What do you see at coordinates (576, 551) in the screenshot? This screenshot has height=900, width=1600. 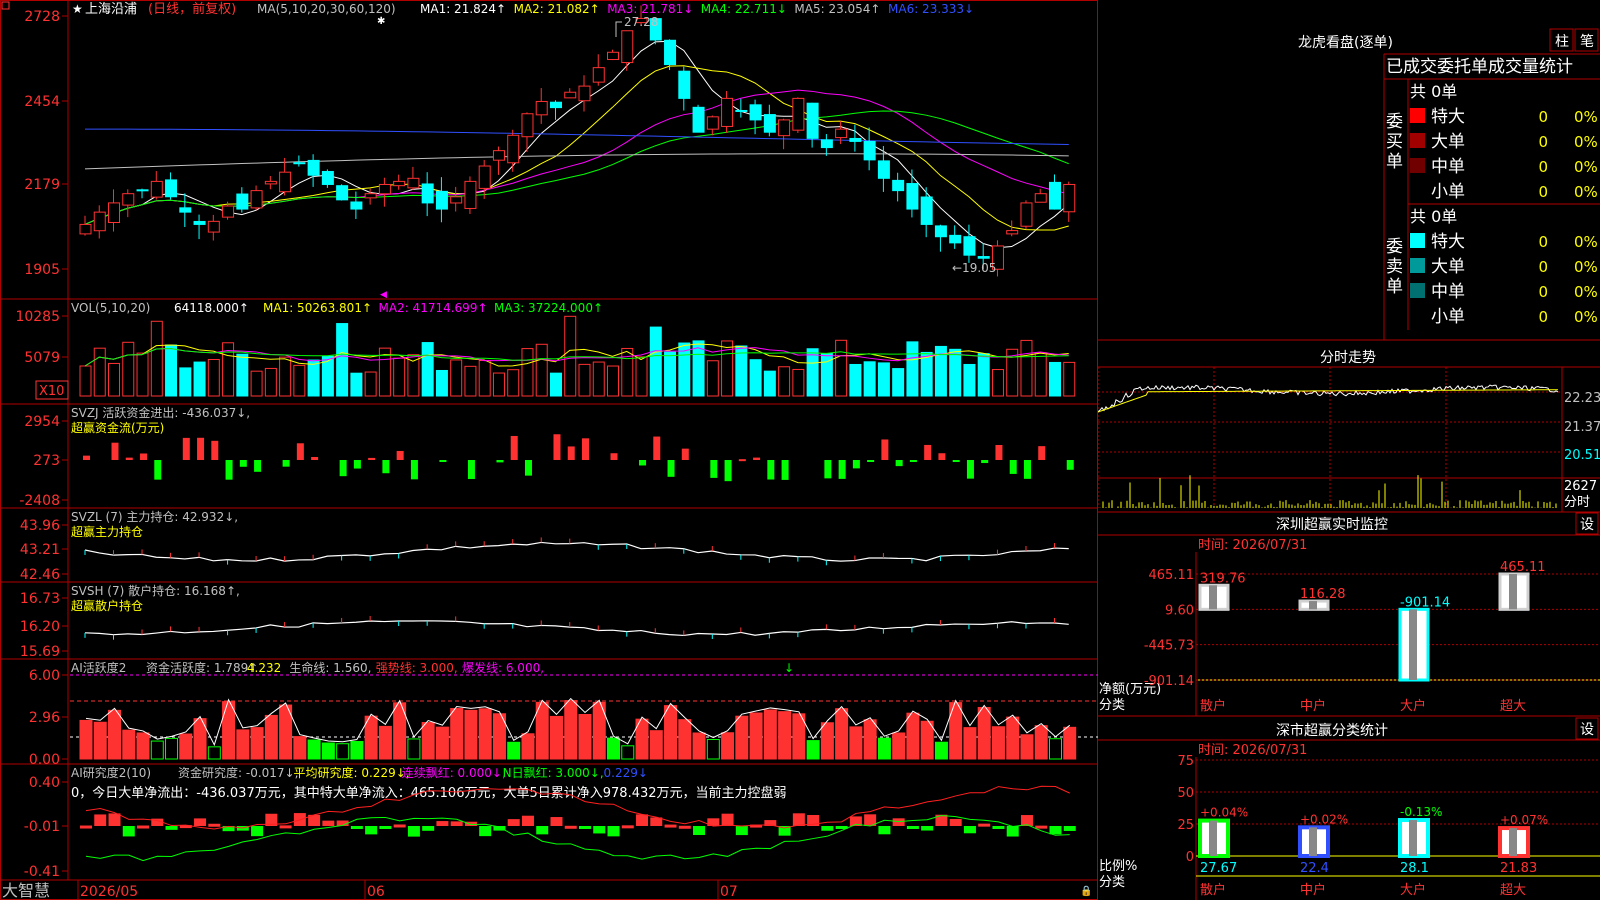 I see `indicator-line` at bounding box center [576, 551].